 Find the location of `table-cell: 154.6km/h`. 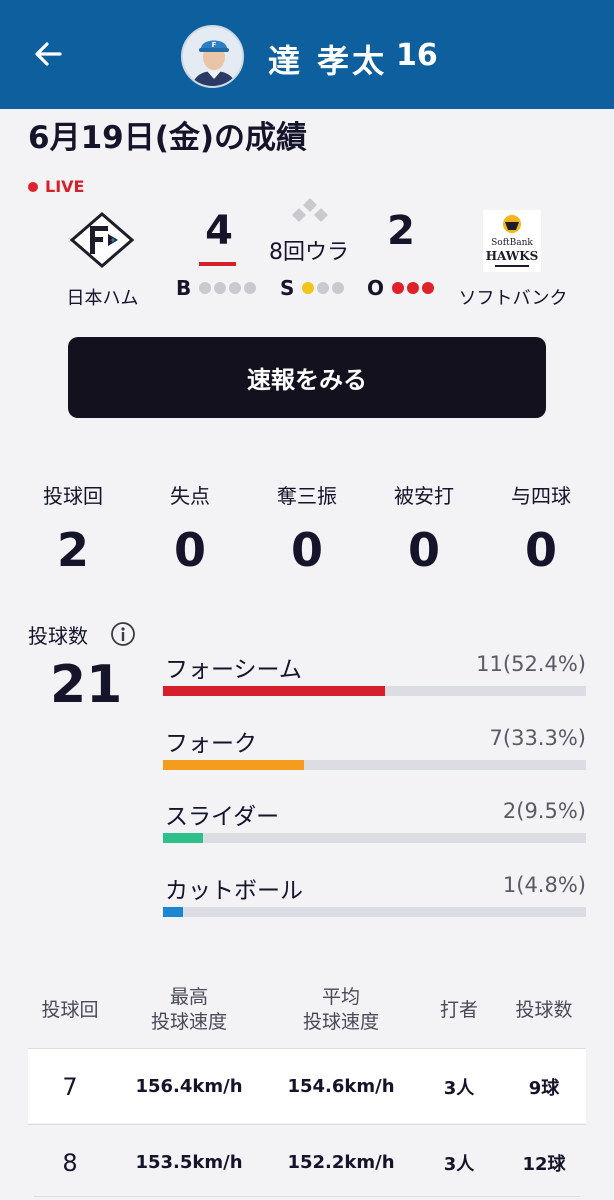

table-cell: 154.6km/h is located at coordinates (341, 1086).